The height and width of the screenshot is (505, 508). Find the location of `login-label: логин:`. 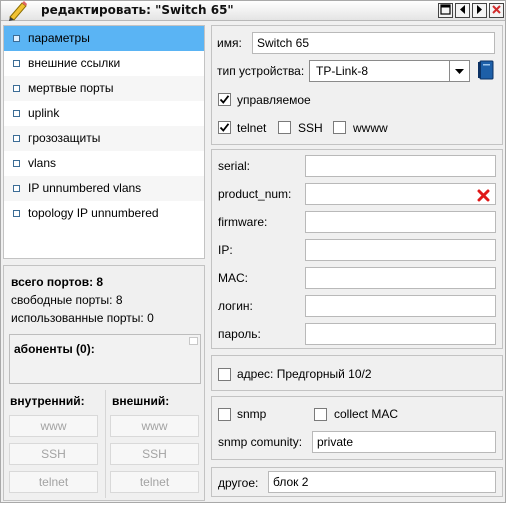

login-label: логин: is located at coordinates (235, 306).